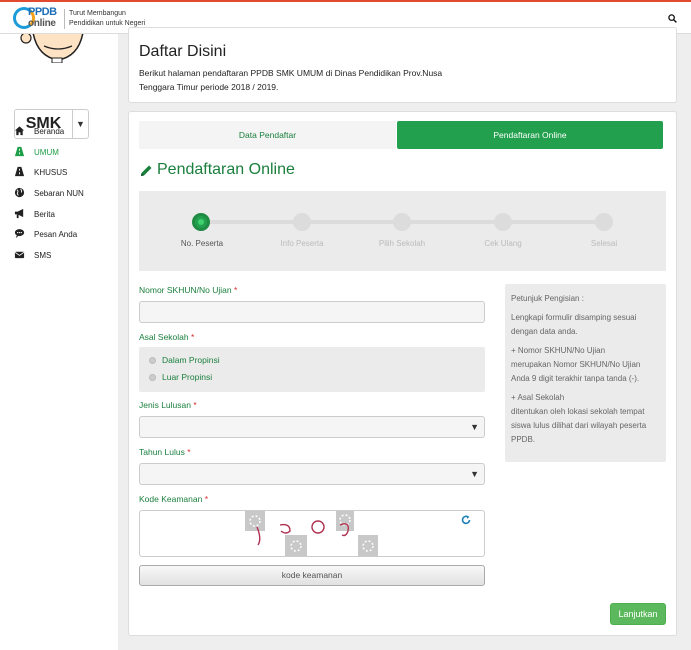 The image size is (691, 650). I want to click on tahun-lulus-label-text: Tahun Lulus, so click(162, 452).